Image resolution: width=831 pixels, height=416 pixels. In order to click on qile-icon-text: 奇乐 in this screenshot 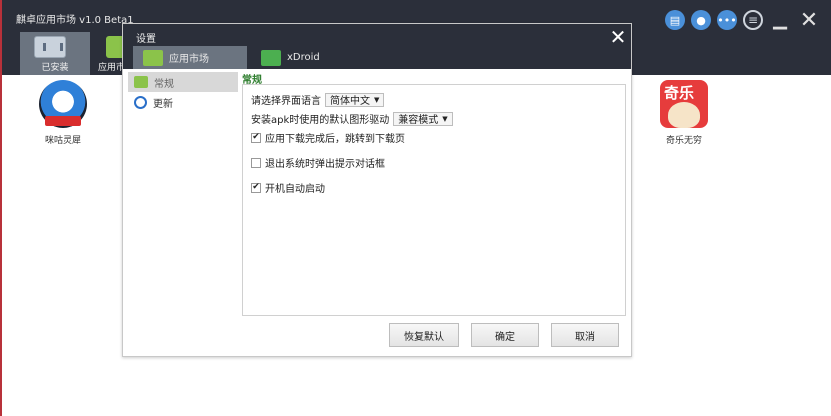, I will do `click(679, 93)`.